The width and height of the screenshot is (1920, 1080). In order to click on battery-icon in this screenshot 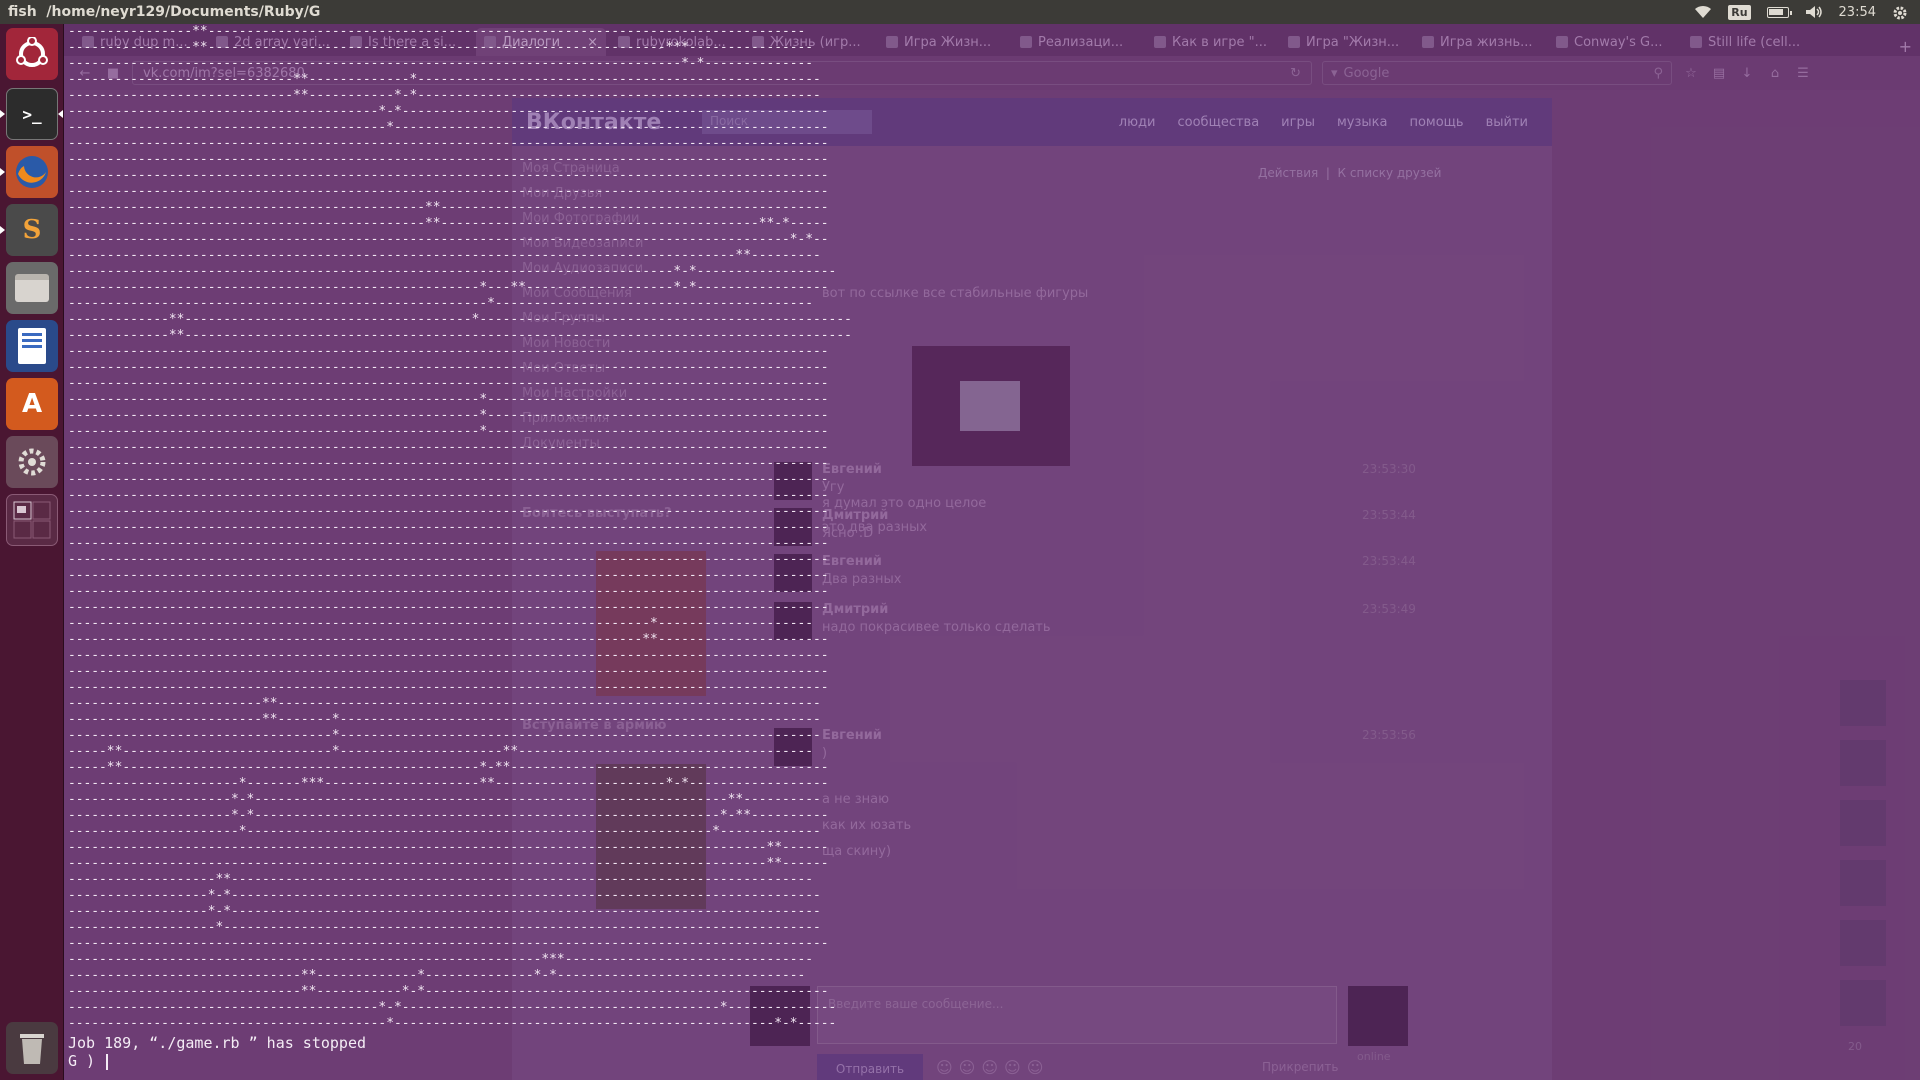, I will do `click(1779, 12)`.